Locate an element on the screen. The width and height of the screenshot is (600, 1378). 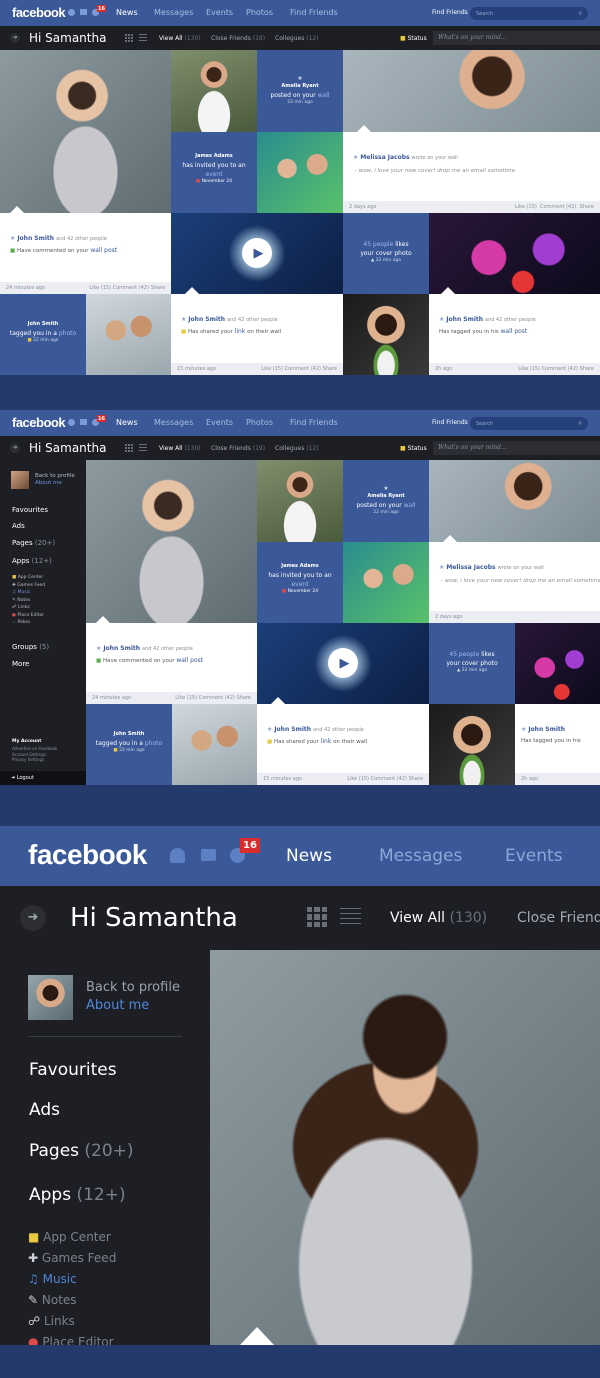
logout-button: ➜ Logout is located at coordinates (43, 778).